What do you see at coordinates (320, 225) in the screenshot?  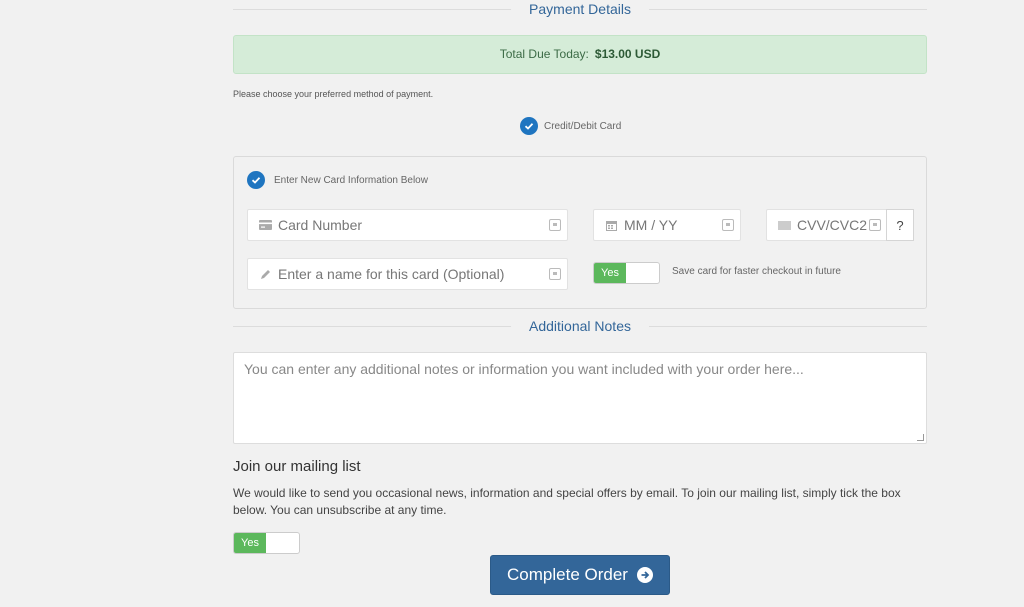 I see `card-number-placeholder: Card Number` at bounding box center [320, 225].